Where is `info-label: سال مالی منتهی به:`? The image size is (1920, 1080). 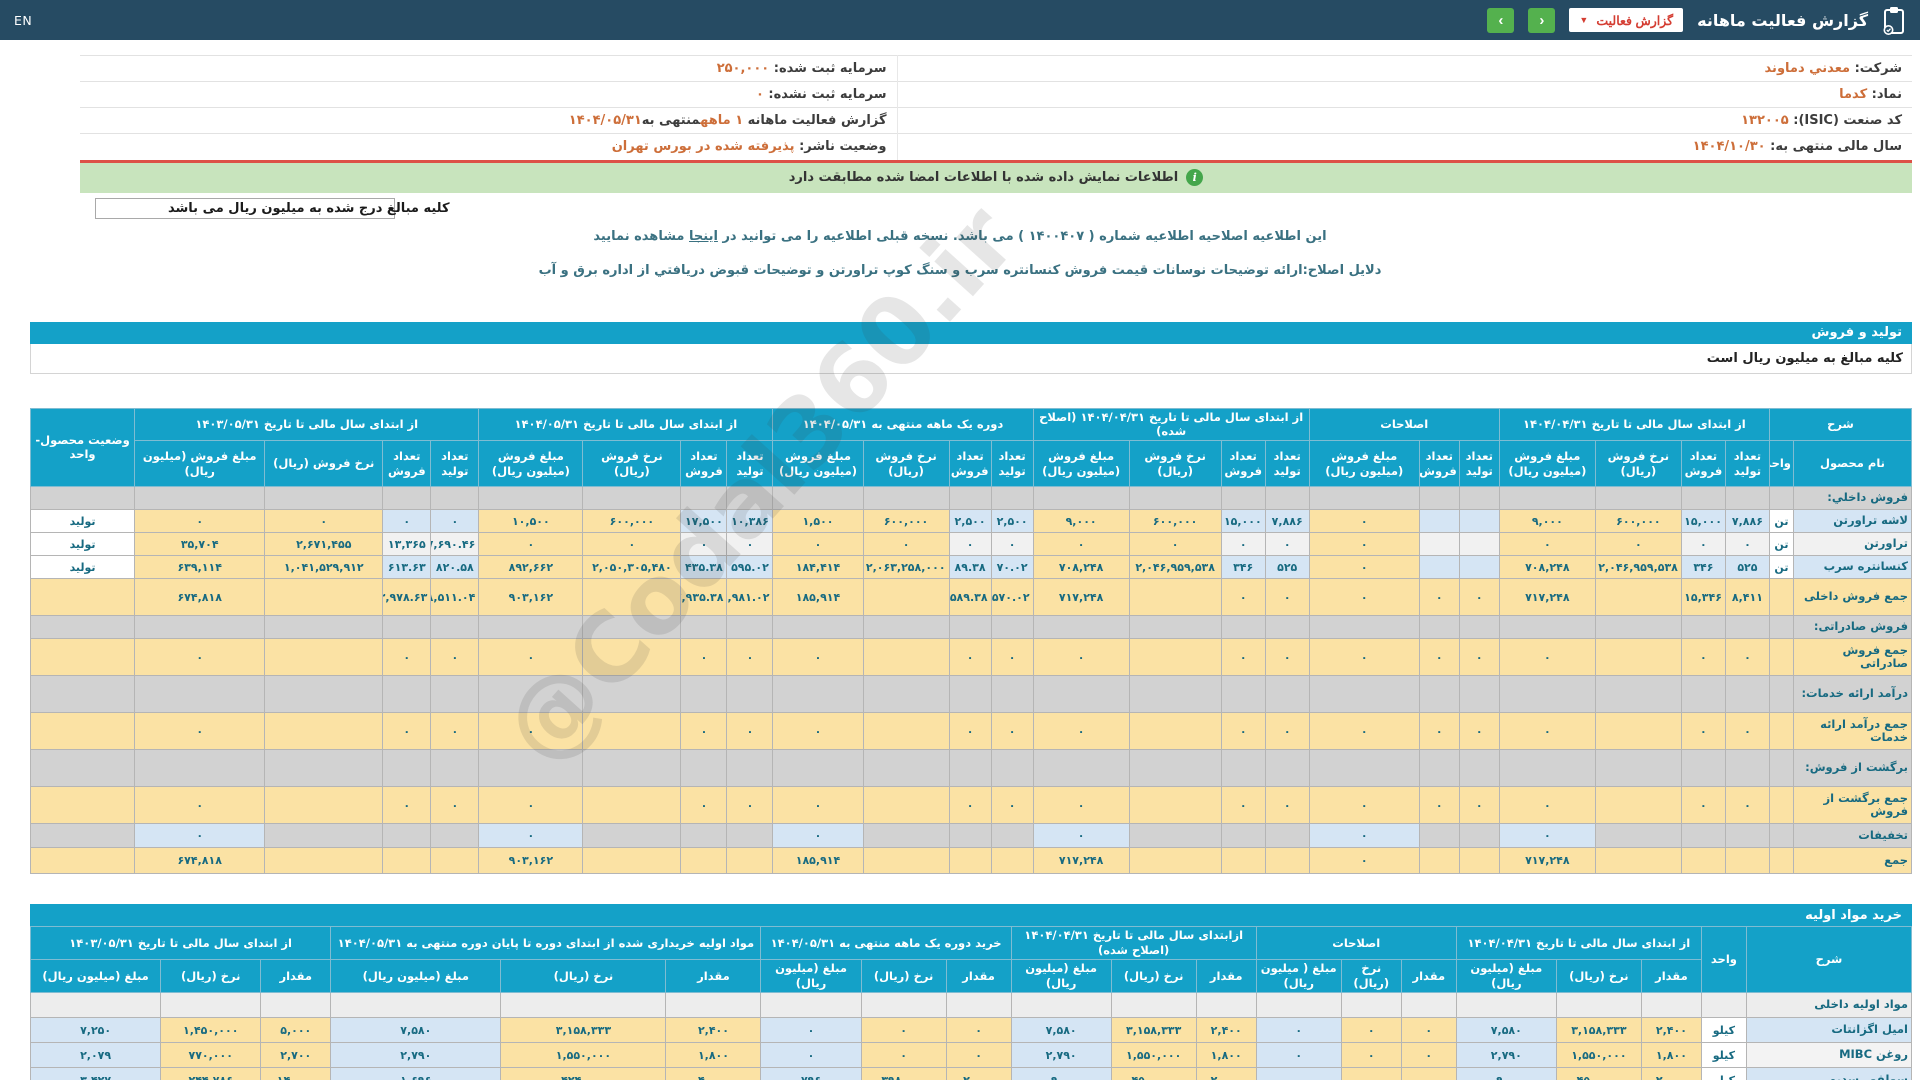
info-label: سال مالی منتهی به: is located at coordinates (1833, 147).